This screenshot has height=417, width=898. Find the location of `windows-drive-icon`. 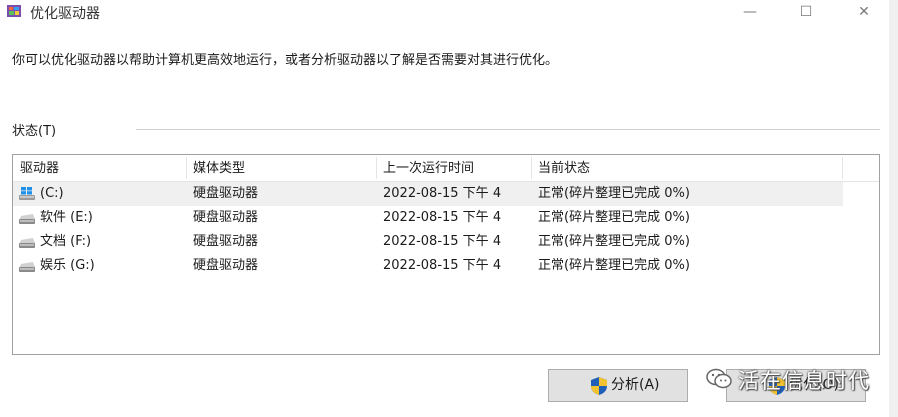

windows-drive-icon is located at coordinates (27, 193).